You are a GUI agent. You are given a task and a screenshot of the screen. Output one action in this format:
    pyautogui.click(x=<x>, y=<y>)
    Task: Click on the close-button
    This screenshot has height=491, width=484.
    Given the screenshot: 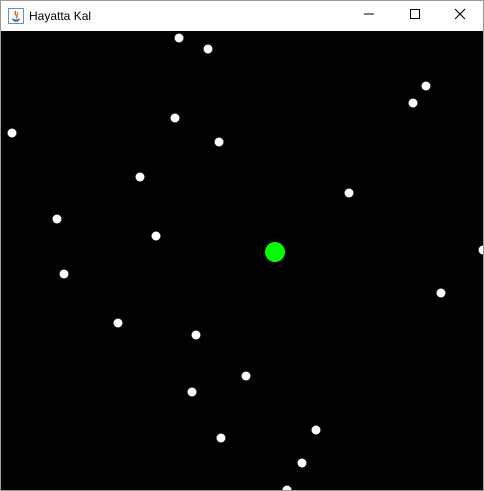 What is the action you would take?
    pyautogui.click(x=460, y=16)
    